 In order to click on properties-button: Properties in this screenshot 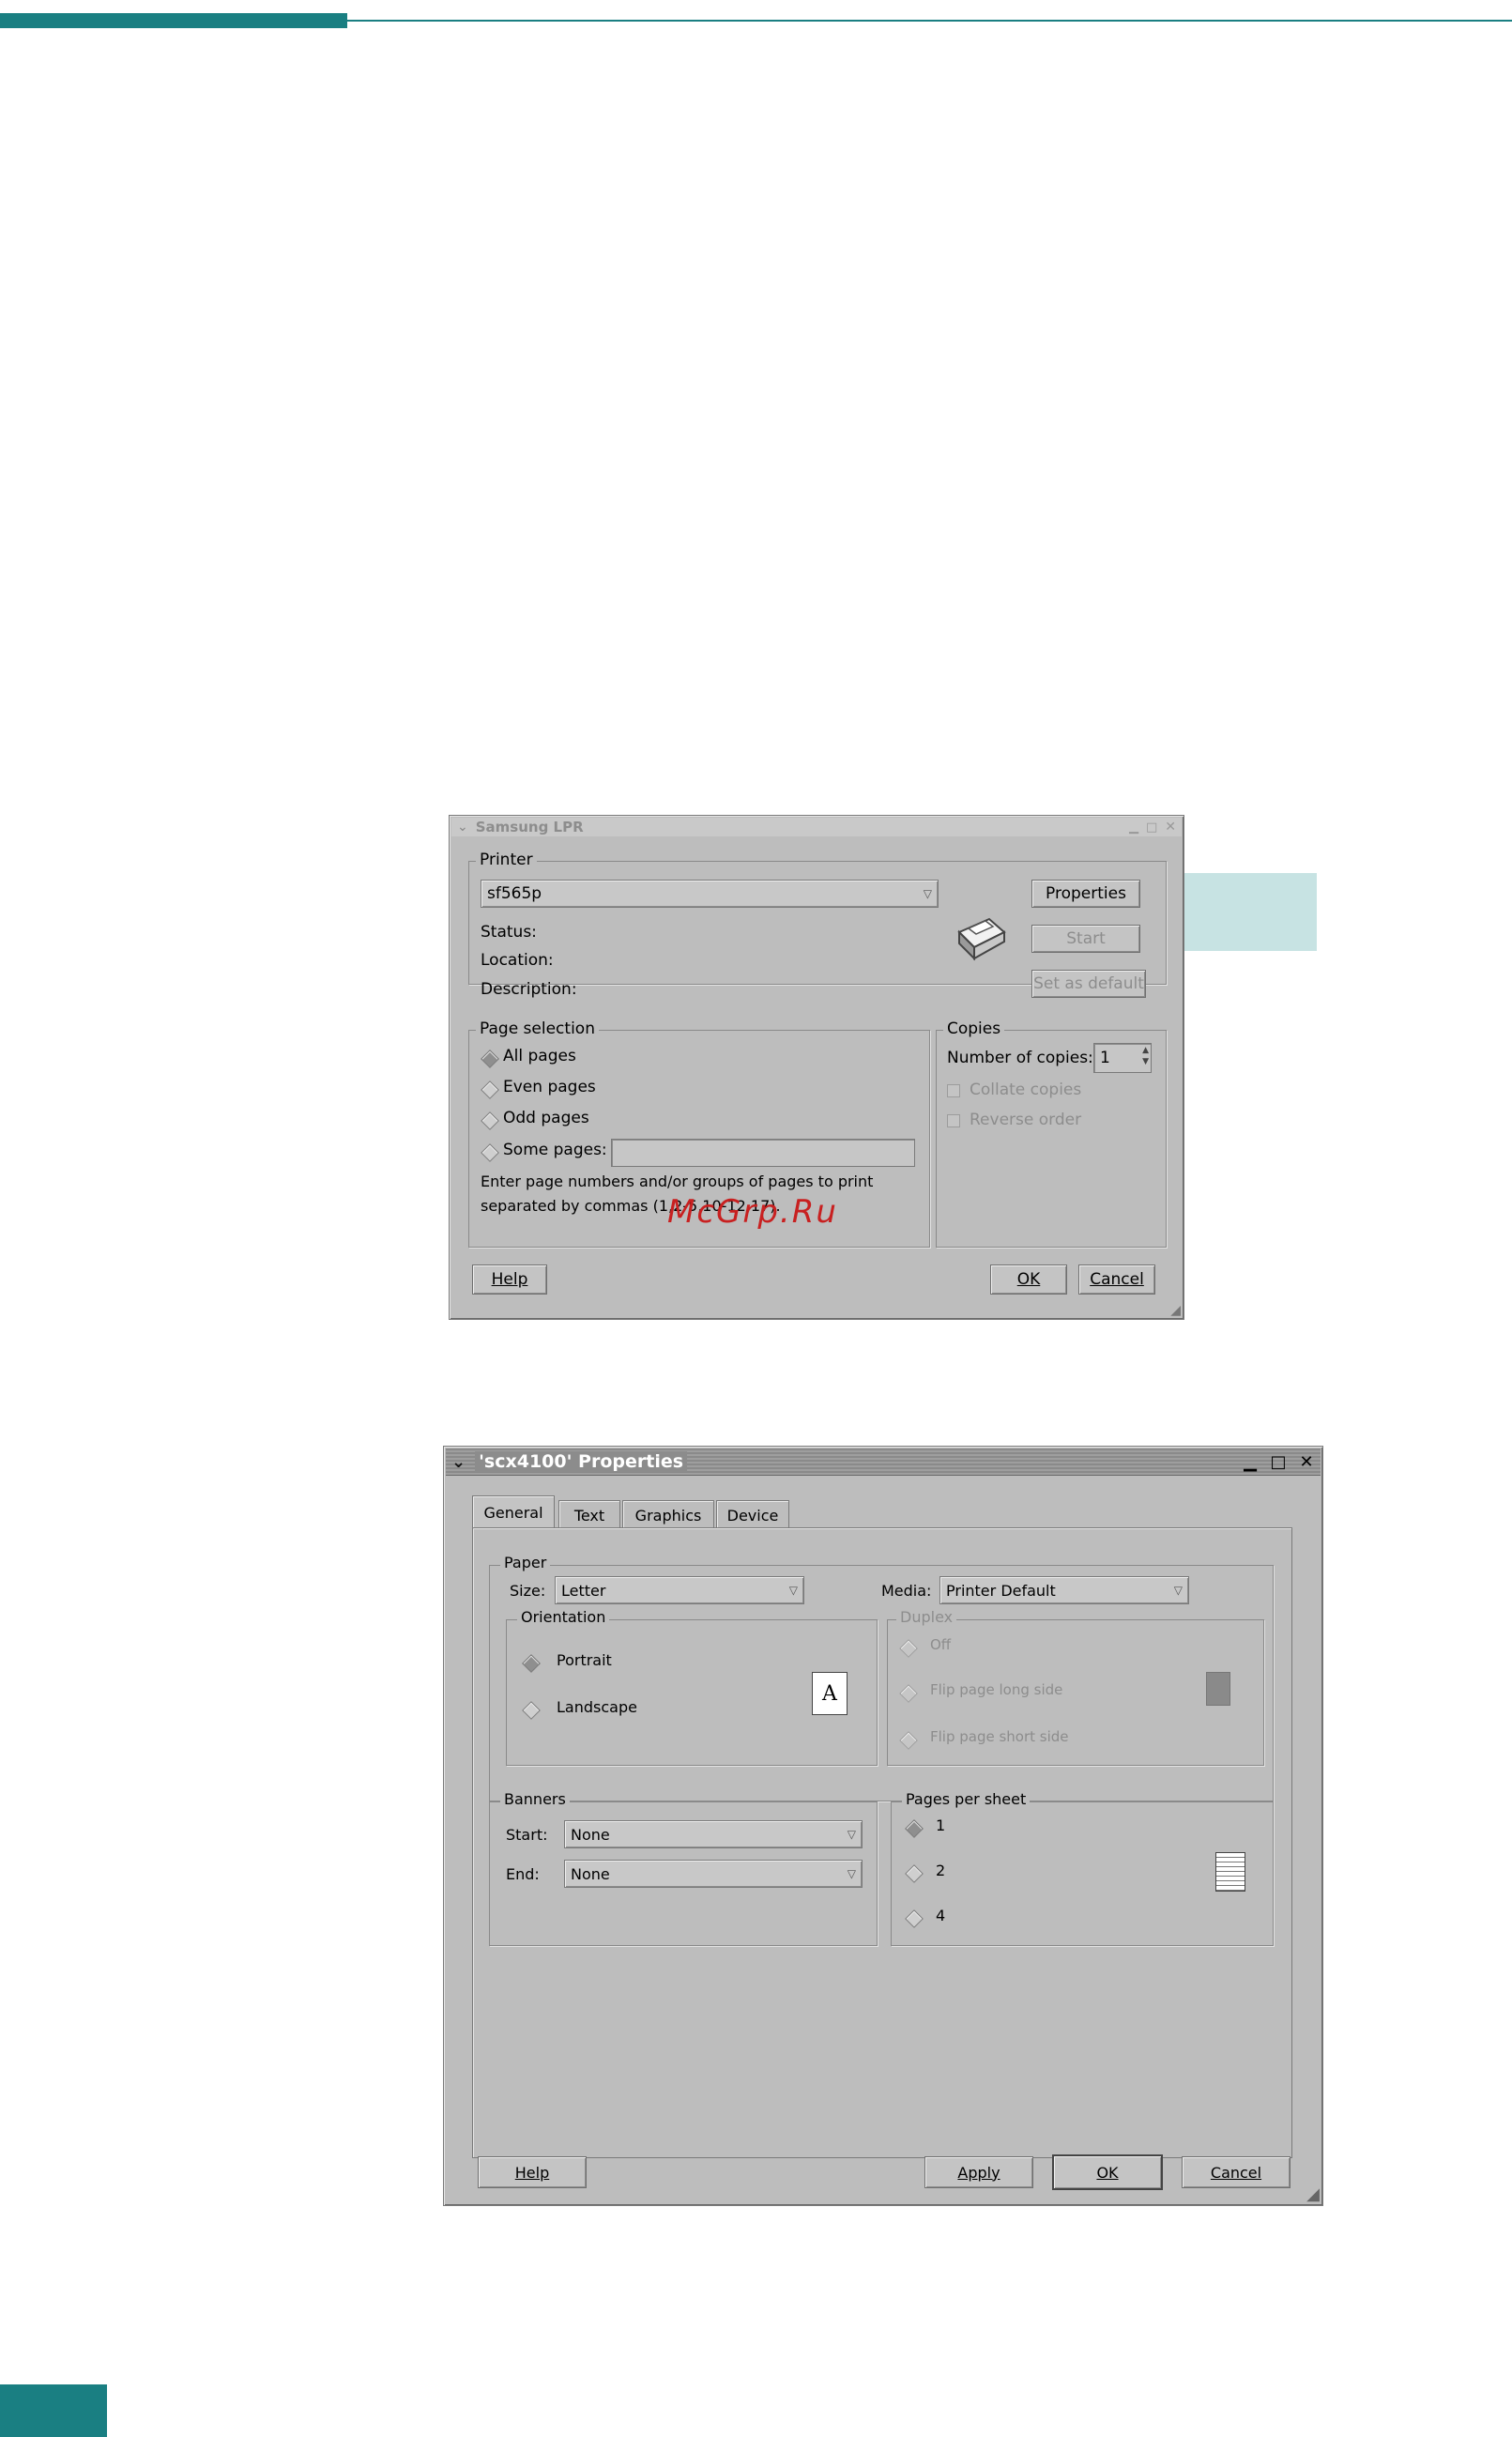, I will do `click(1085, 894)`.